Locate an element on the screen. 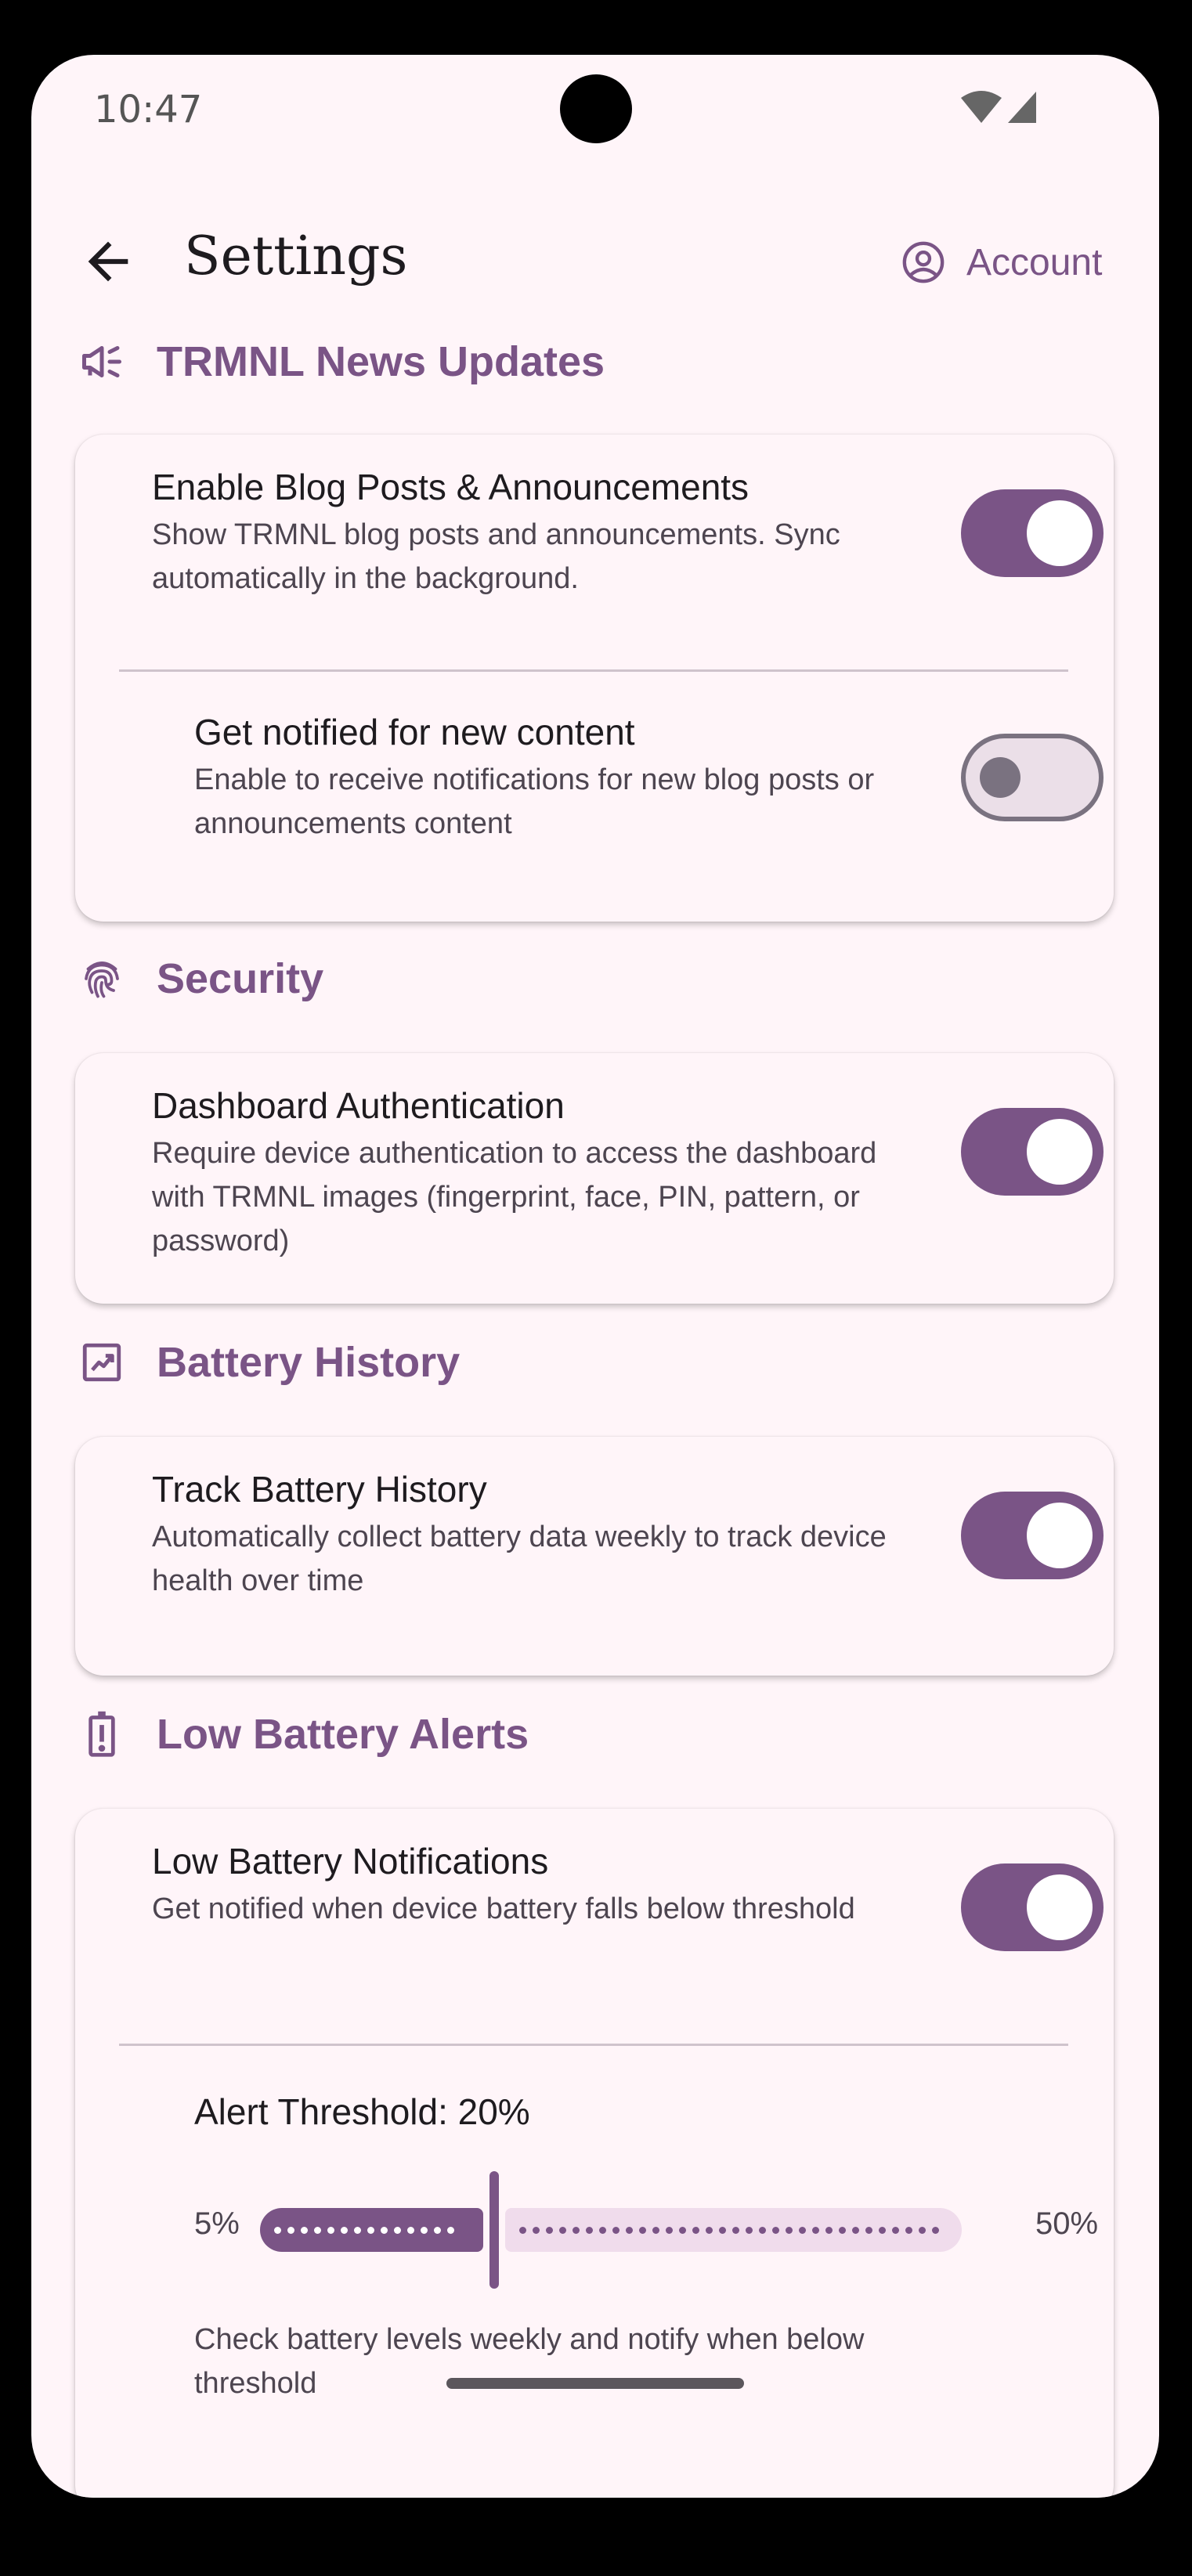 The height and width of the screenshot is (2576, 1192). trending-chart-icon is located at coordinates (101, 1363).